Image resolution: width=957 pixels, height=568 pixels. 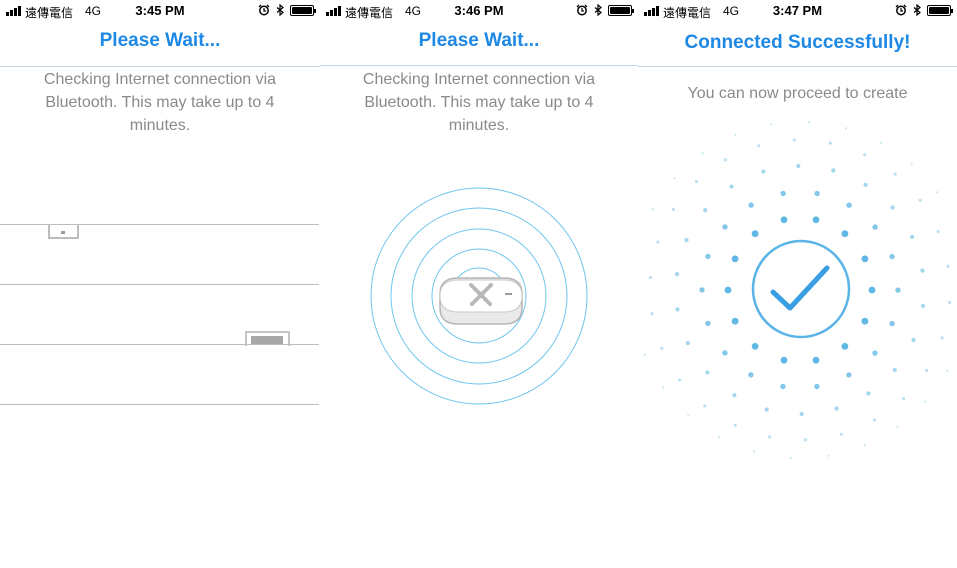 I want to click on status-bar: 遠傳電信 4G 3:47 PM, so click(x=797, y=11).